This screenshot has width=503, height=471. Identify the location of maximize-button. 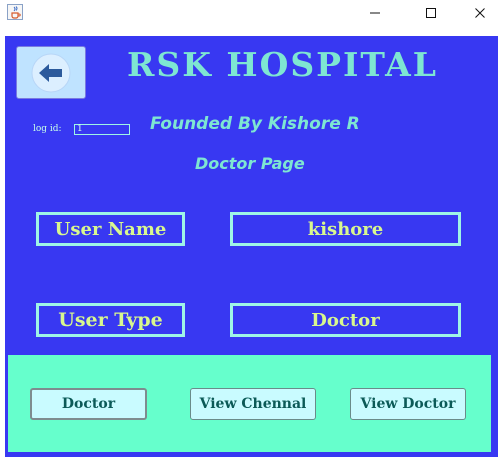
(431, 13).